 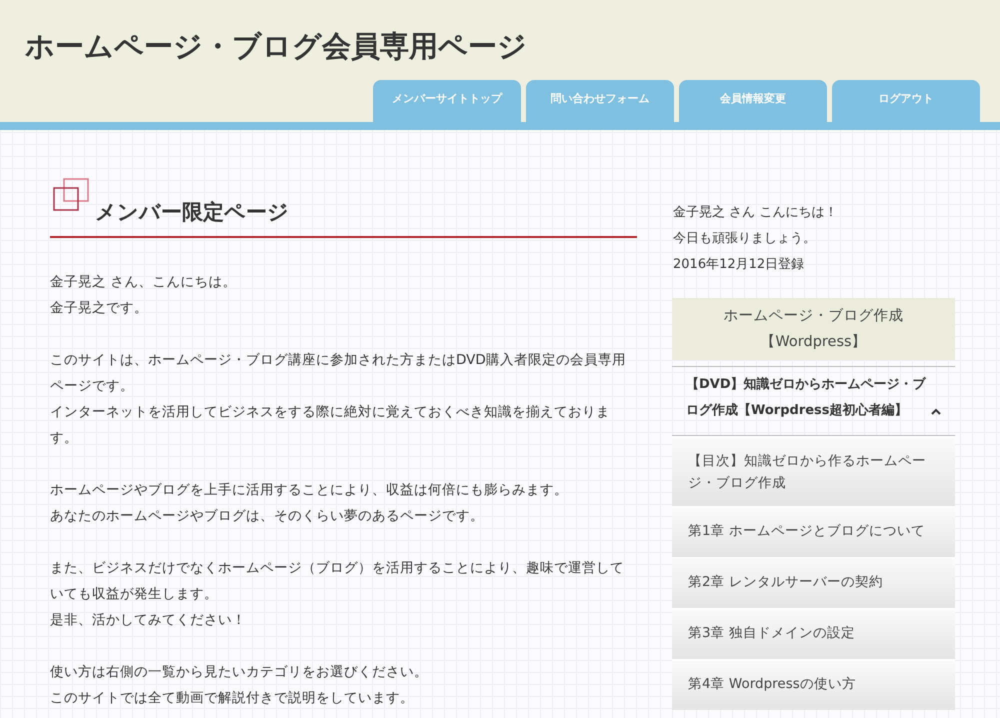 What do you see at coordinates (338, 373) in the screenshot?
I see `body-text: このサイトは、ホームページ・ブログ講座に参加された方またはDVD購入者限定の会員専用ページです。` at bounding box center [338, 373].